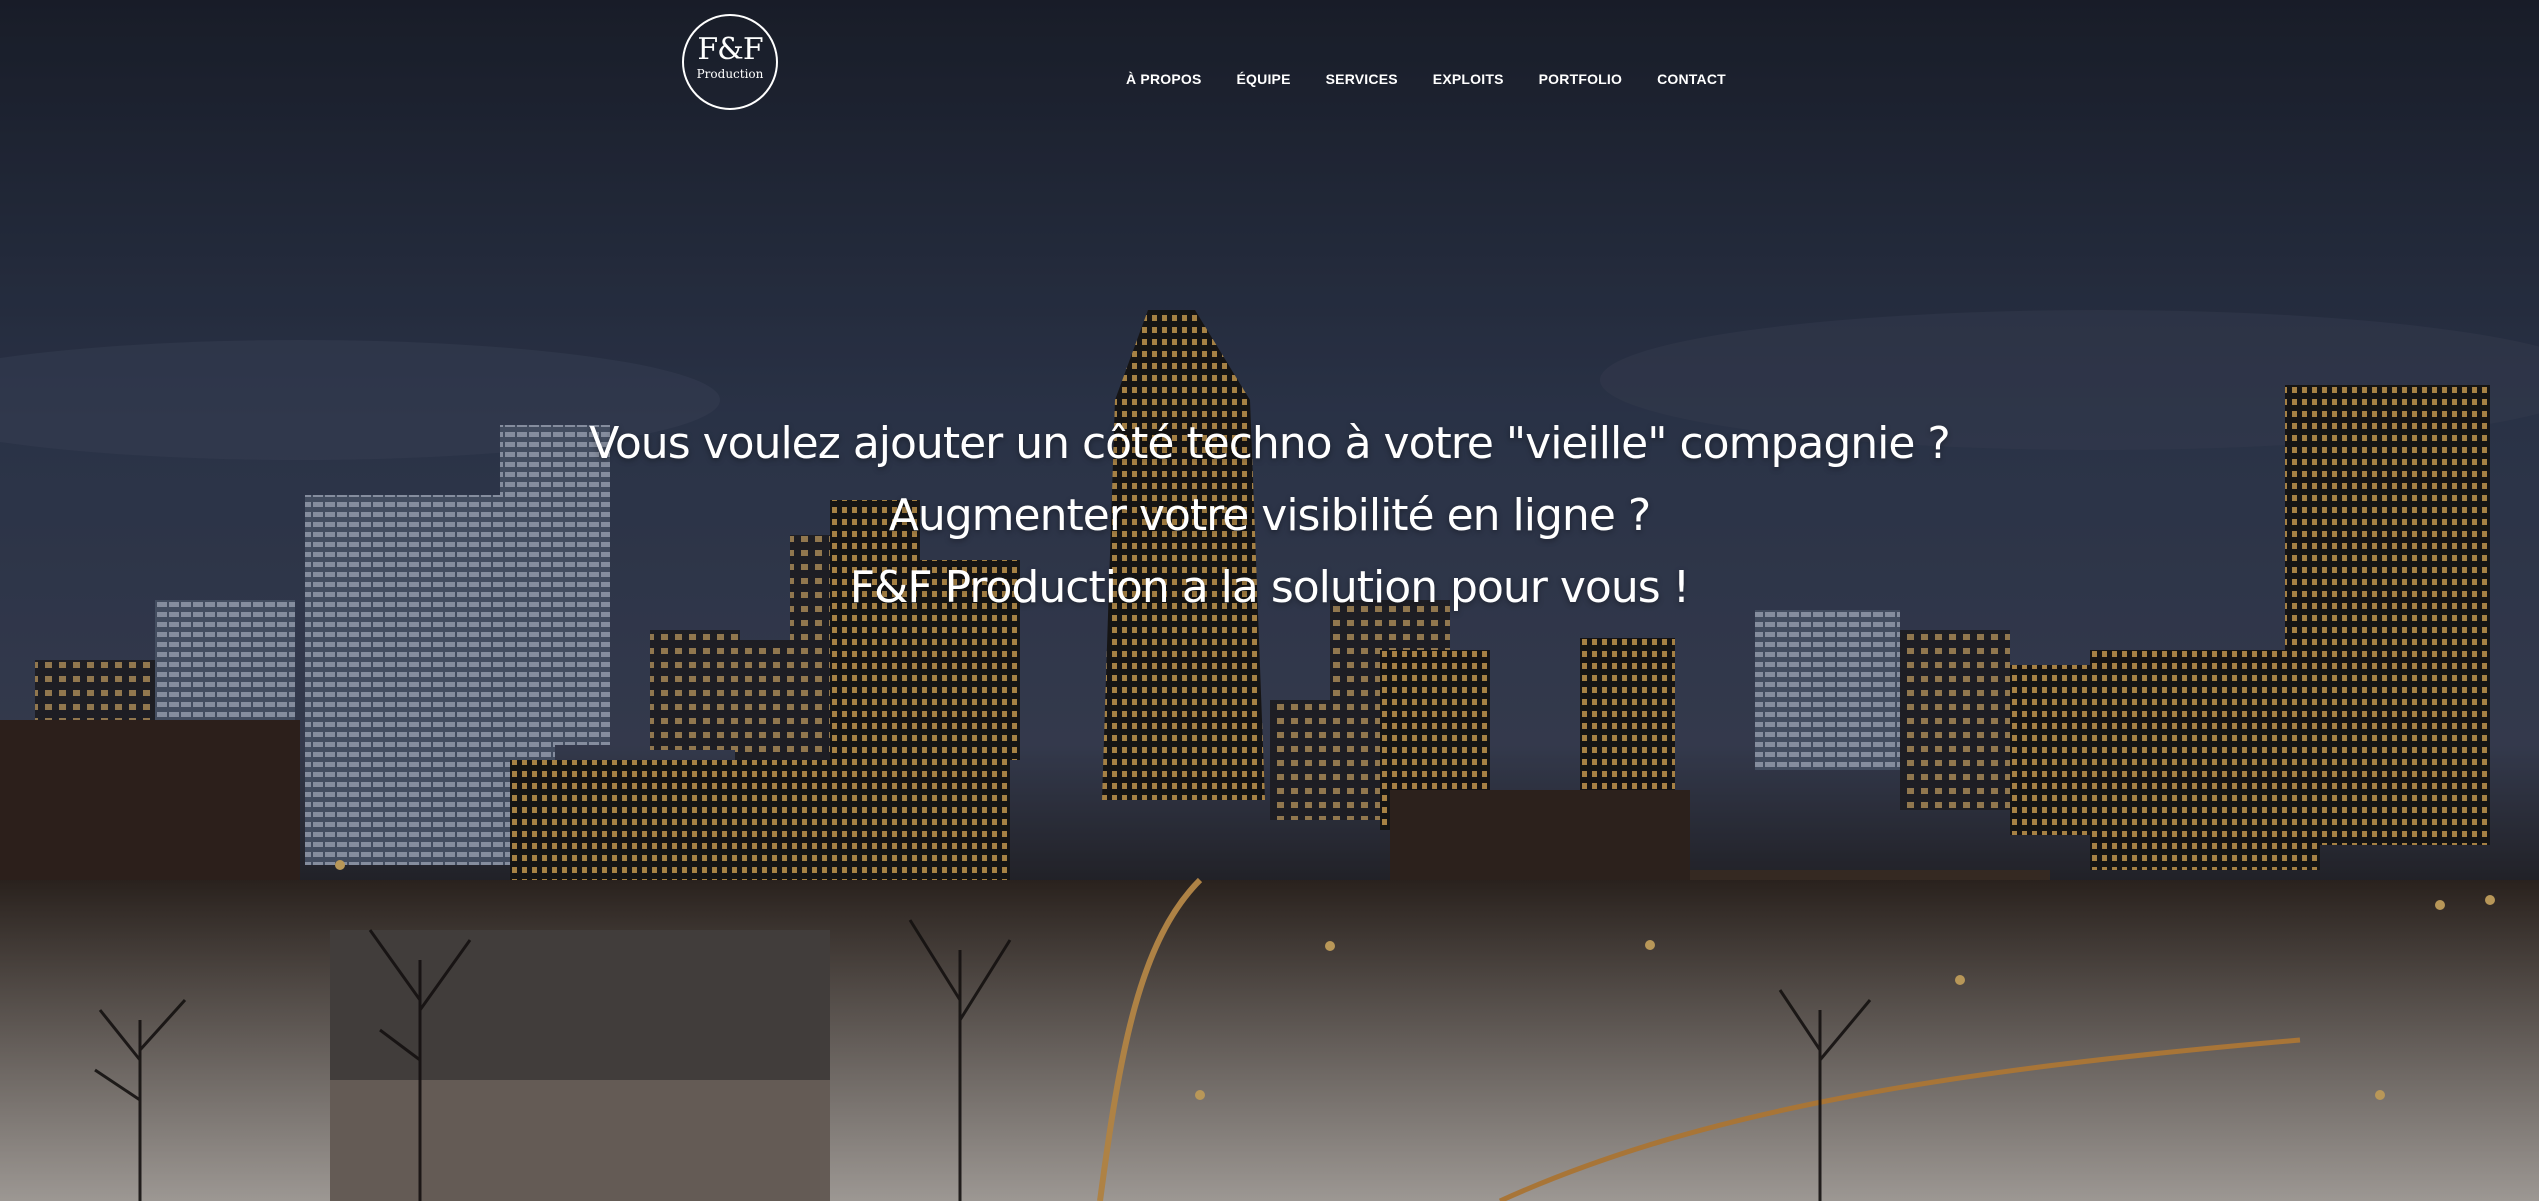 This screenshot has height=1201, width=2539. What do you see at coordinates (1362, 79) in the screenshot?
I see `nav-item-services: SERVICES` at bounding box center [1362, 79].